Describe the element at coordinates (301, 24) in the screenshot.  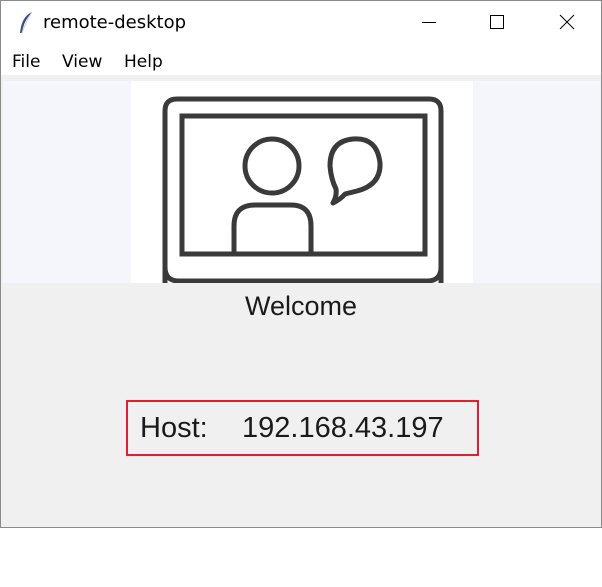
I see `title-bar: remote-desktop` at that location.